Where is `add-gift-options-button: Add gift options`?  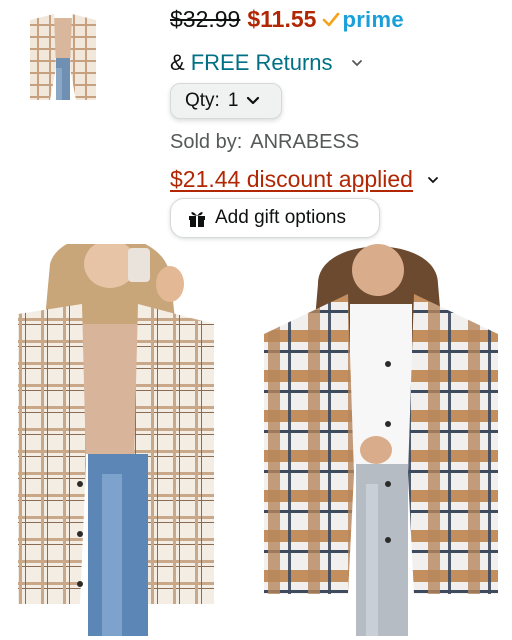
add-gift-options-button: Add gift options is located at coordinates (275, 218).